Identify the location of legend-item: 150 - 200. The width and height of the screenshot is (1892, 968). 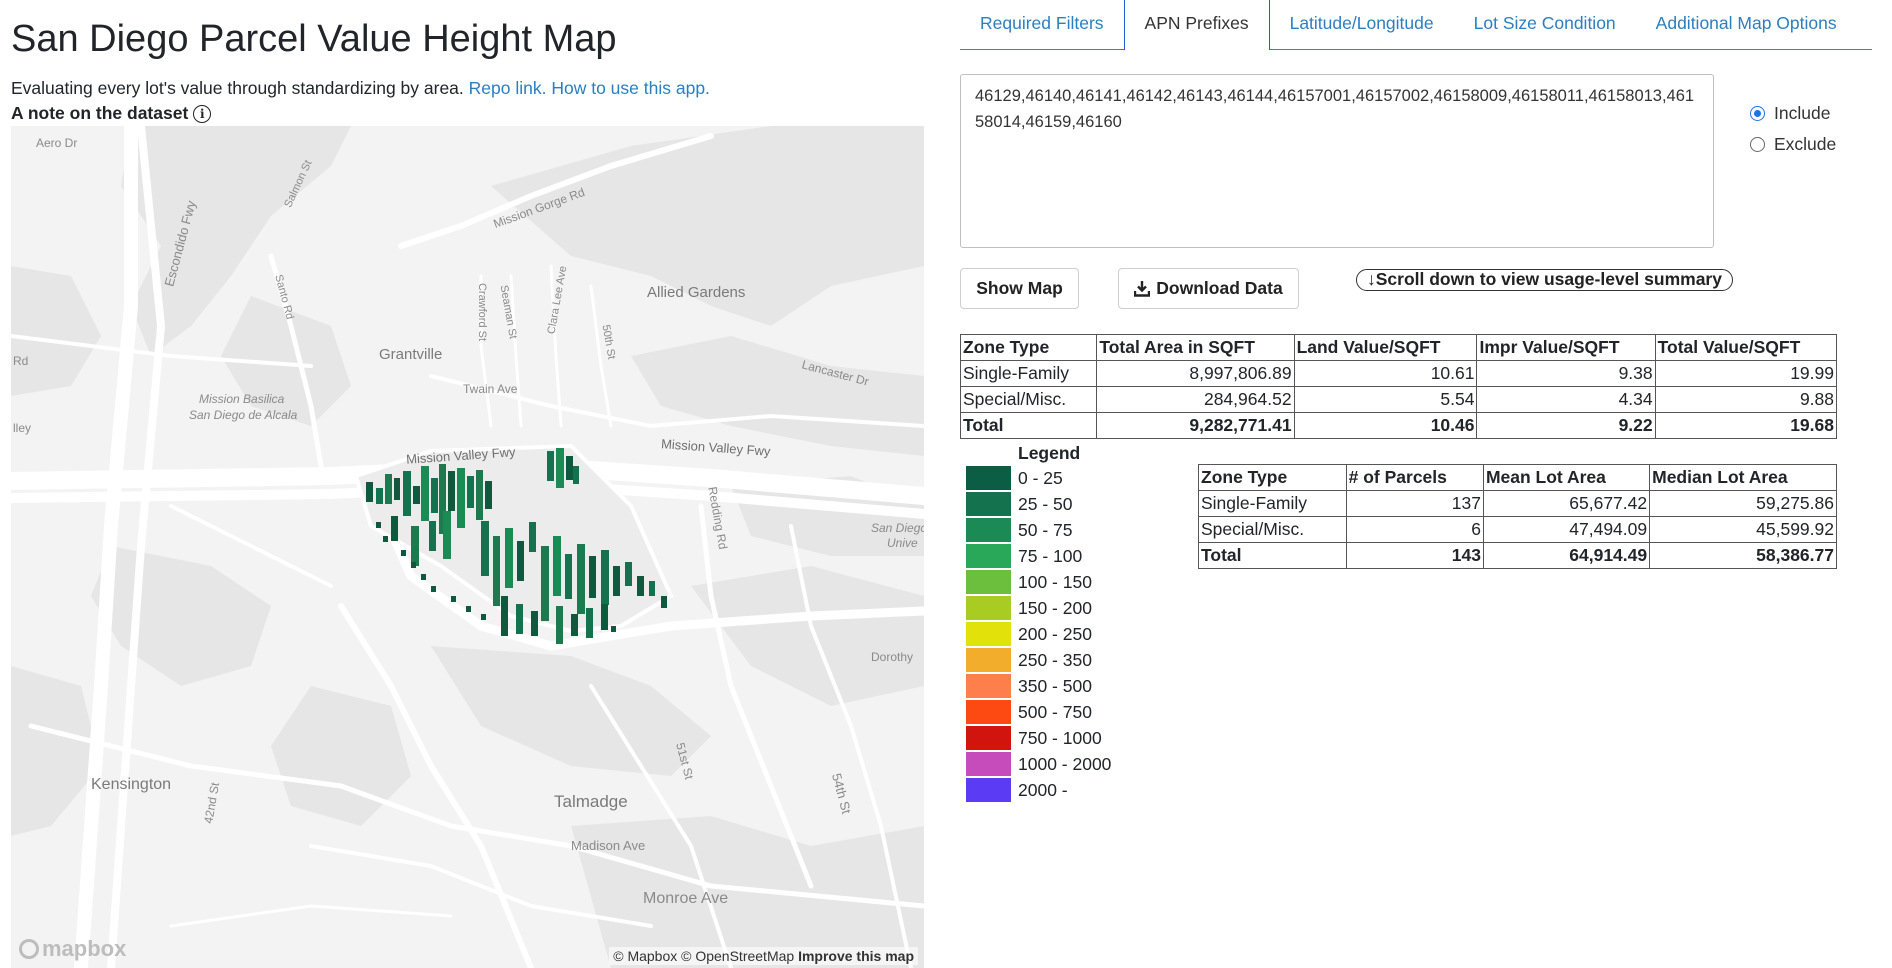
(1028, 608).